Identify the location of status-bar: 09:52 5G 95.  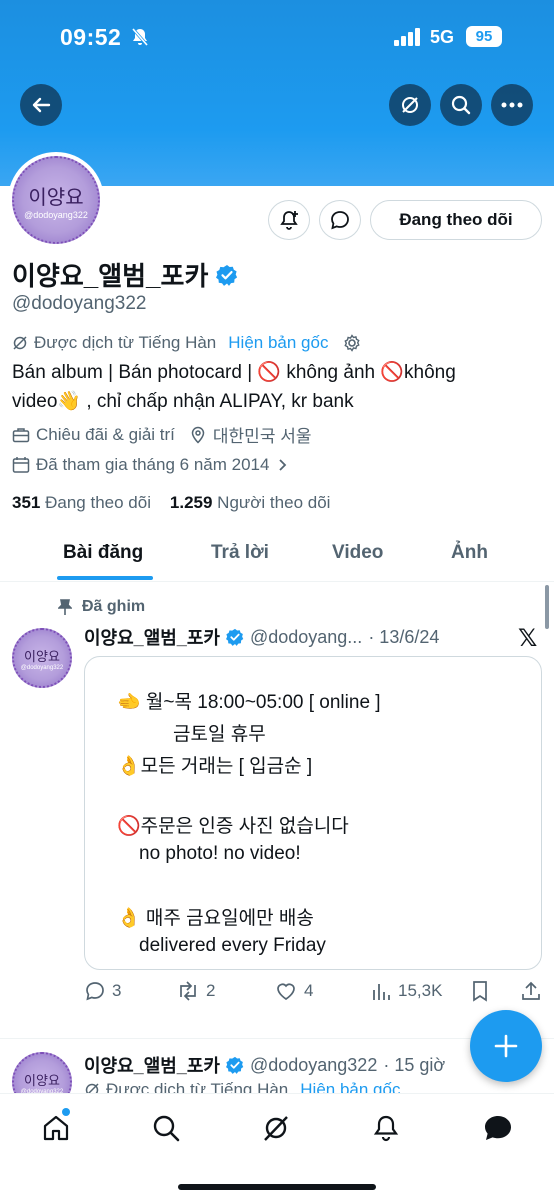
(277, 37).